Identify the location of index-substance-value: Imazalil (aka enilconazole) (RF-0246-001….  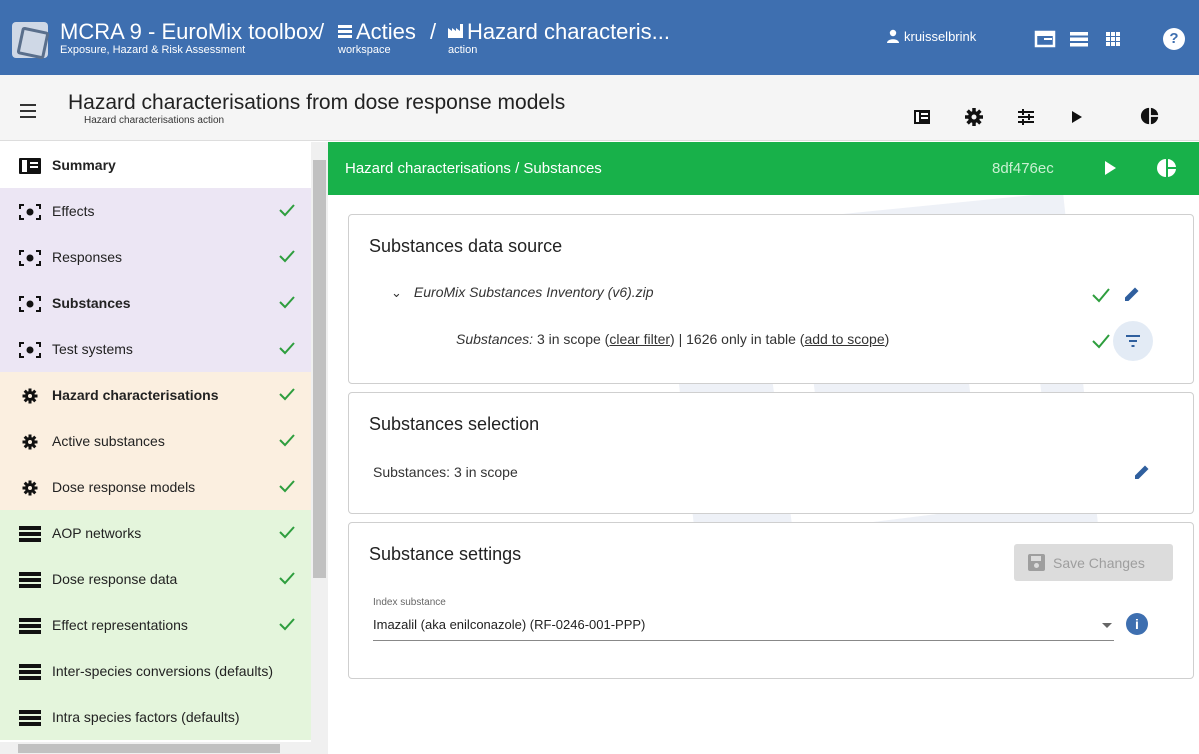
(509, 624).